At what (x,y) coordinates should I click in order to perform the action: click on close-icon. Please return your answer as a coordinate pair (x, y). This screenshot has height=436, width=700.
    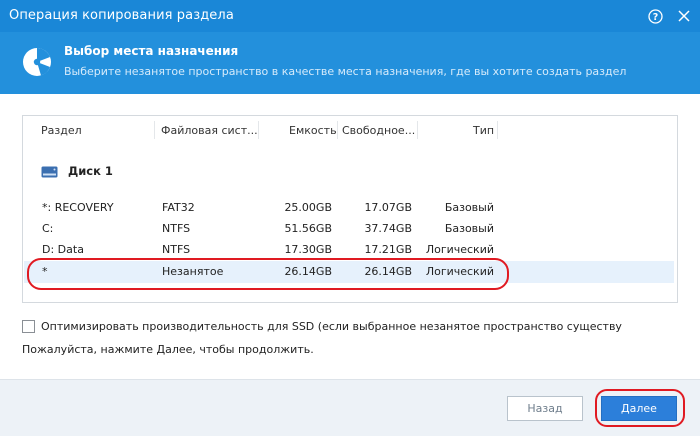
    Looking at the image, I should click on (684, 16).